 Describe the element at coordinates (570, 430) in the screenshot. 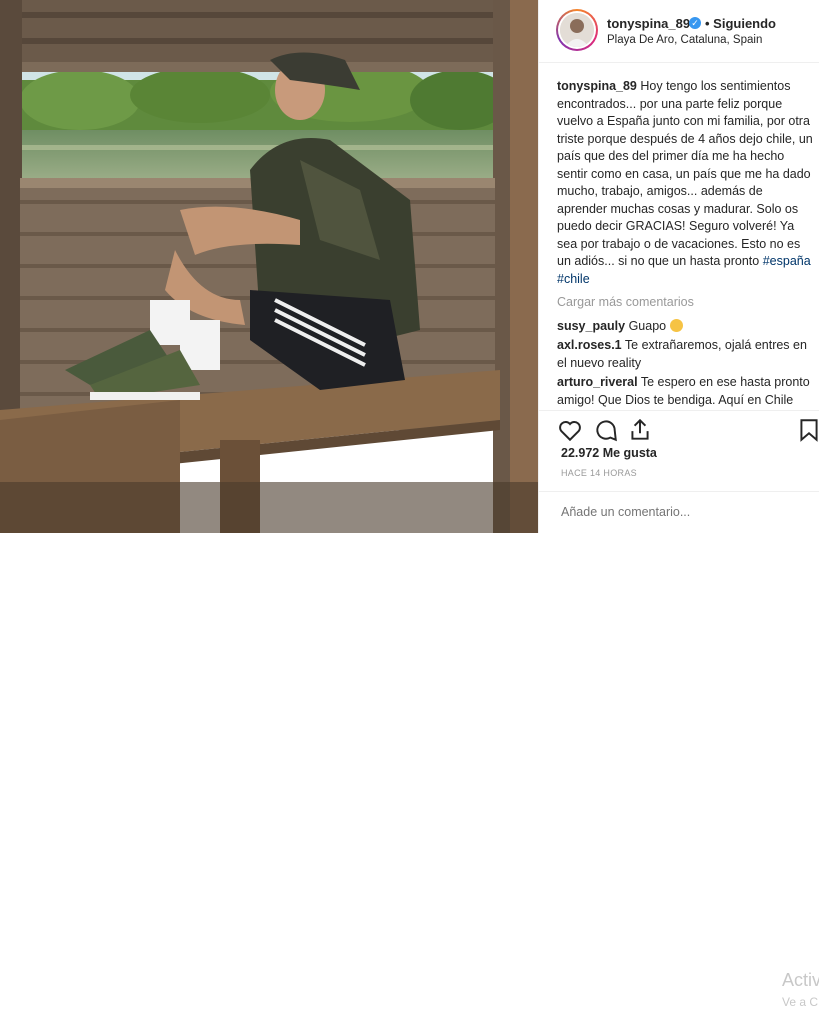

I see `heart-icon` at that location.